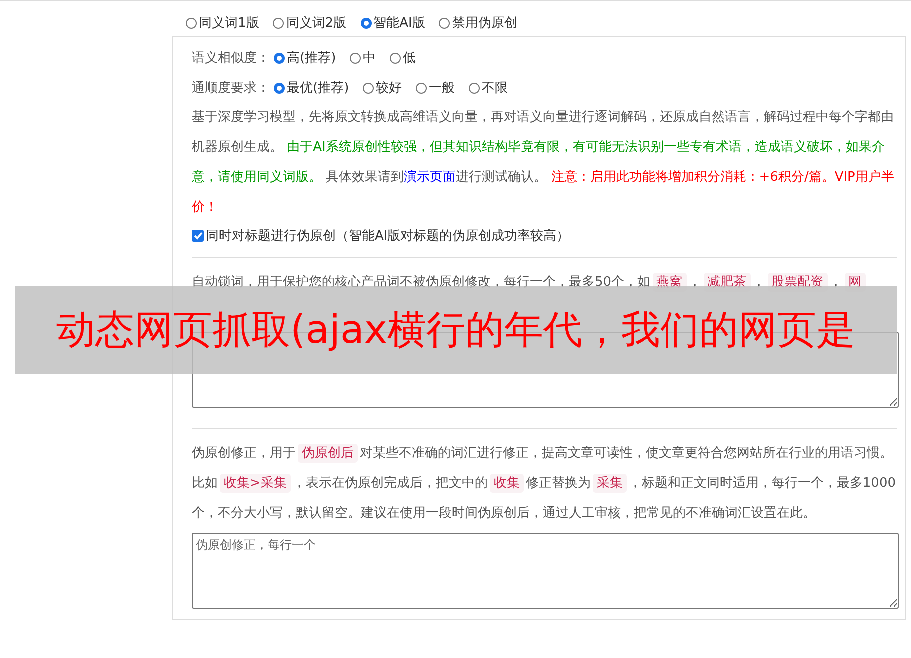 The image size is (911, 658). What do you see at coordinates (231, 58) in the screenshot?
I see `similarity-label: 语义相似度：` at bounding box center [231, 58].